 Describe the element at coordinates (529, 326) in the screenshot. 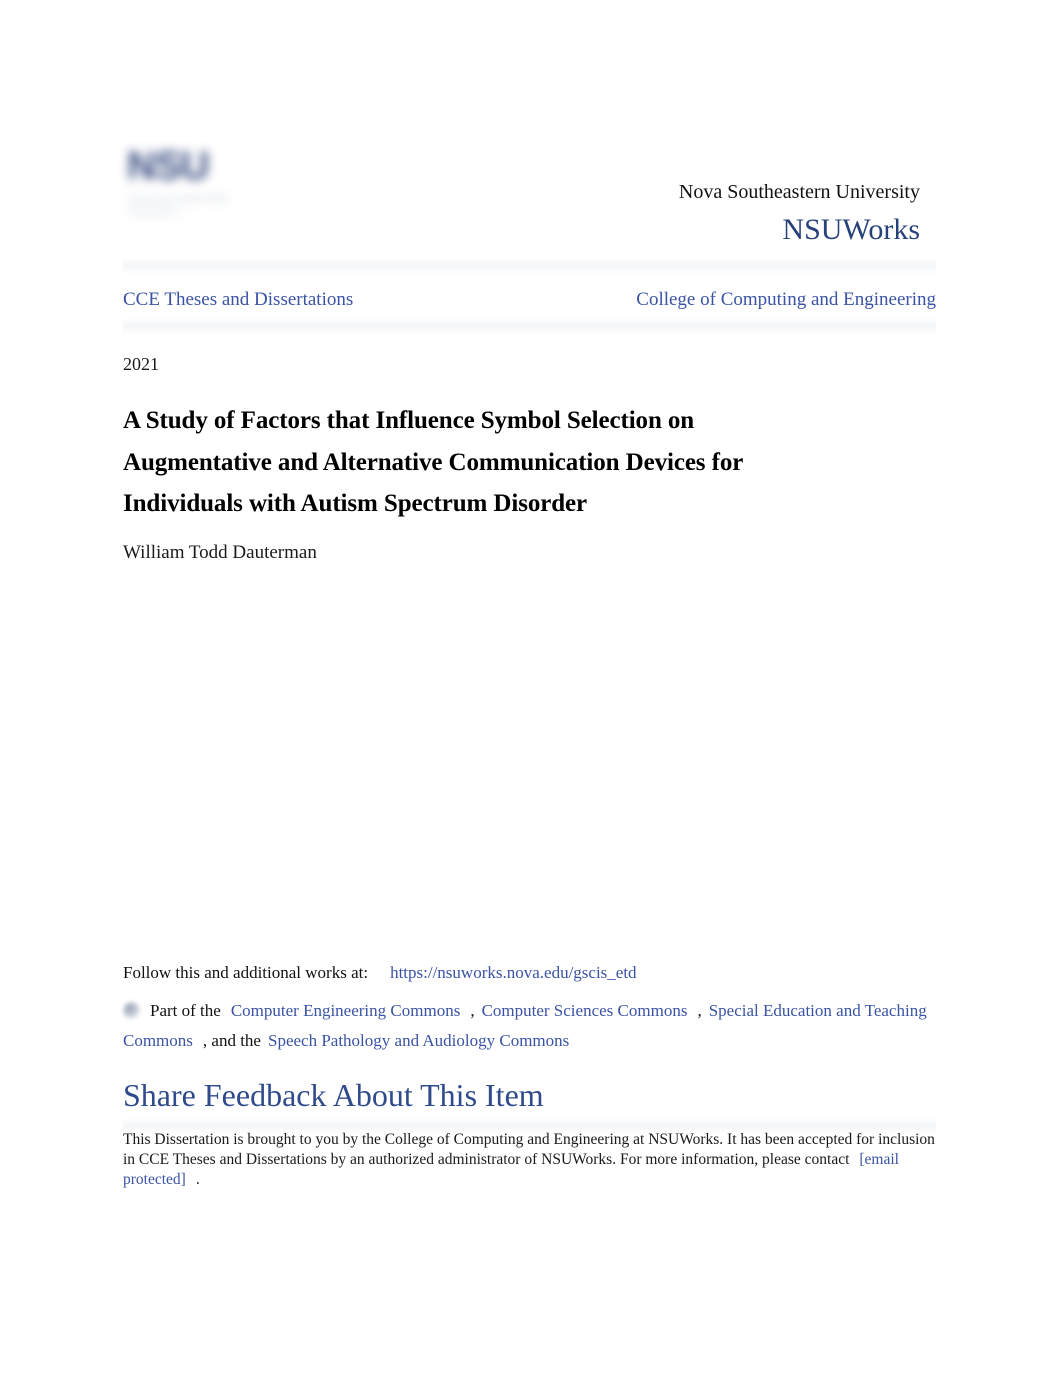

I see `divider-band-breadcrumb` at that location.